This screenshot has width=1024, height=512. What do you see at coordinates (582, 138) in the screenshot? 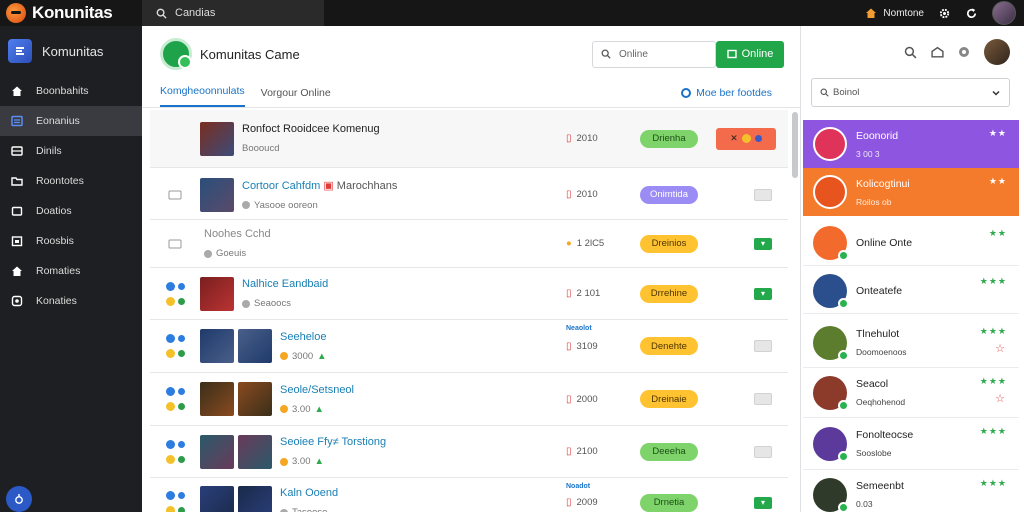
I see `row-count: ▯ 2010` at bounding box center [582, 138].